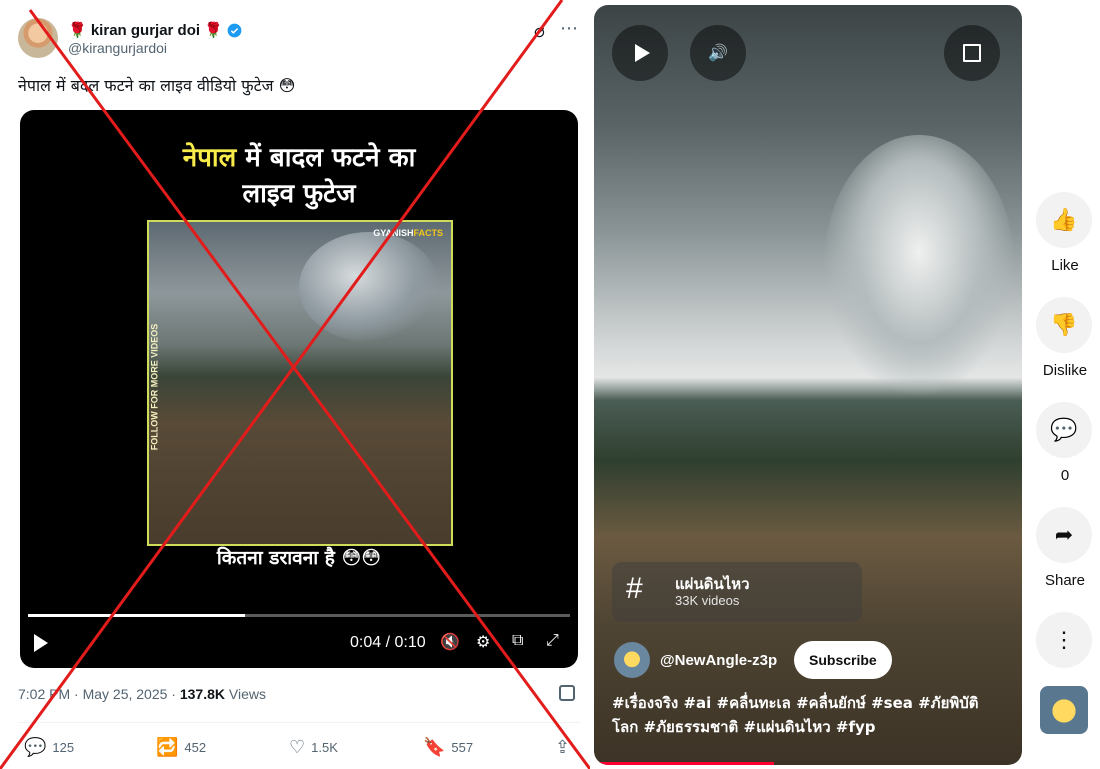  Describe the element at coordinates (462, 747) in the screenshot. I see `bookmark-count: 557` at that location.